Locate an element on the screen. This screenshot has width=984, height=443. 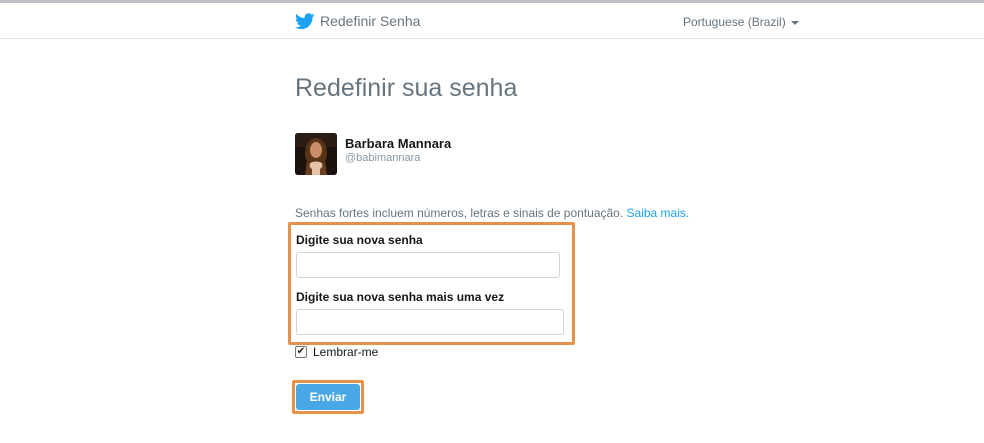
new-password-input is located at coordinates (428, 265).